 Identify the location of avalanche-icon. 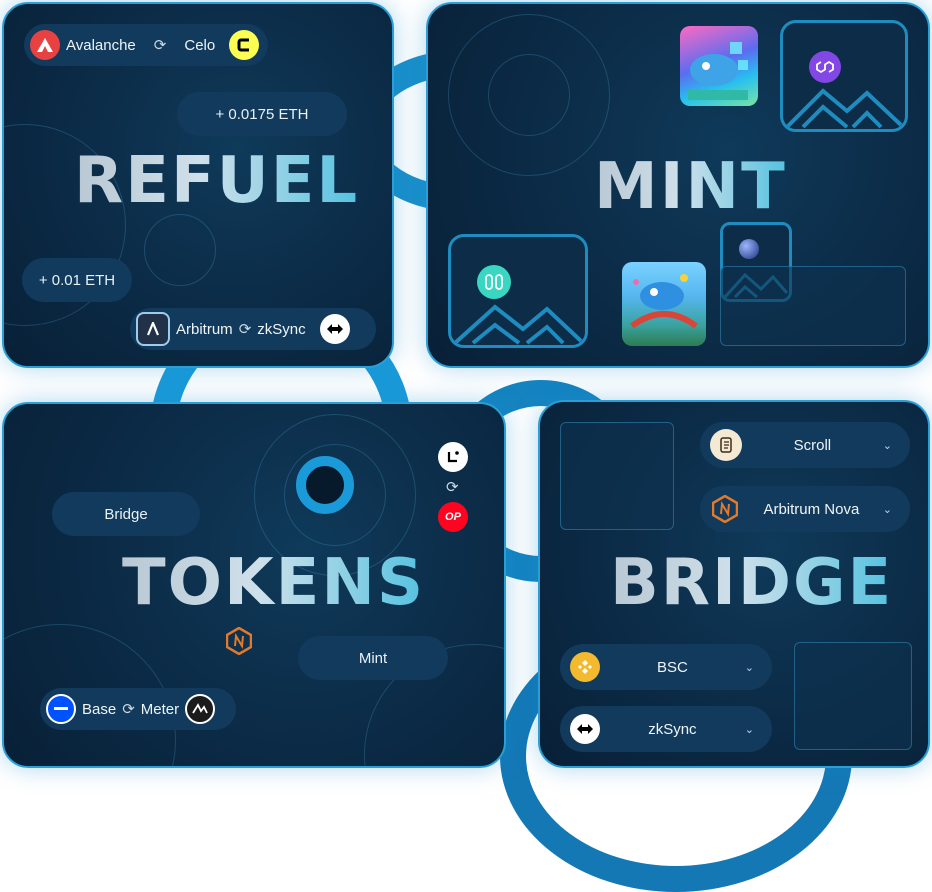
(45, 45).